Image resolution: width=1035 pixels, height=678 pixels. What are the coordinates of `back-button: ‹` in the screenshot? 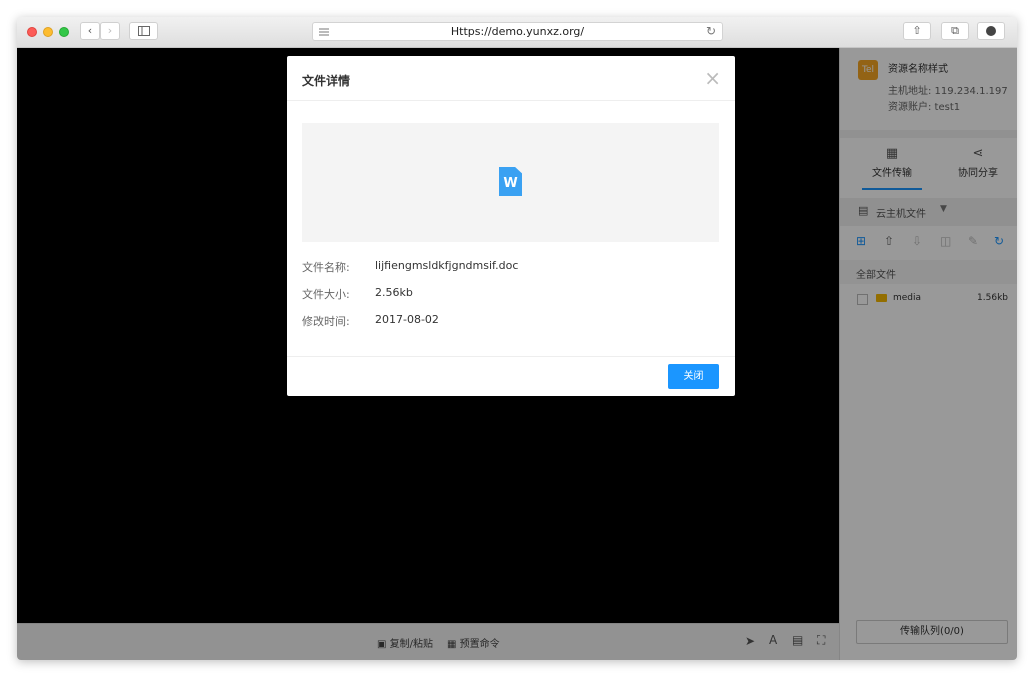 It's located at (90, 31).